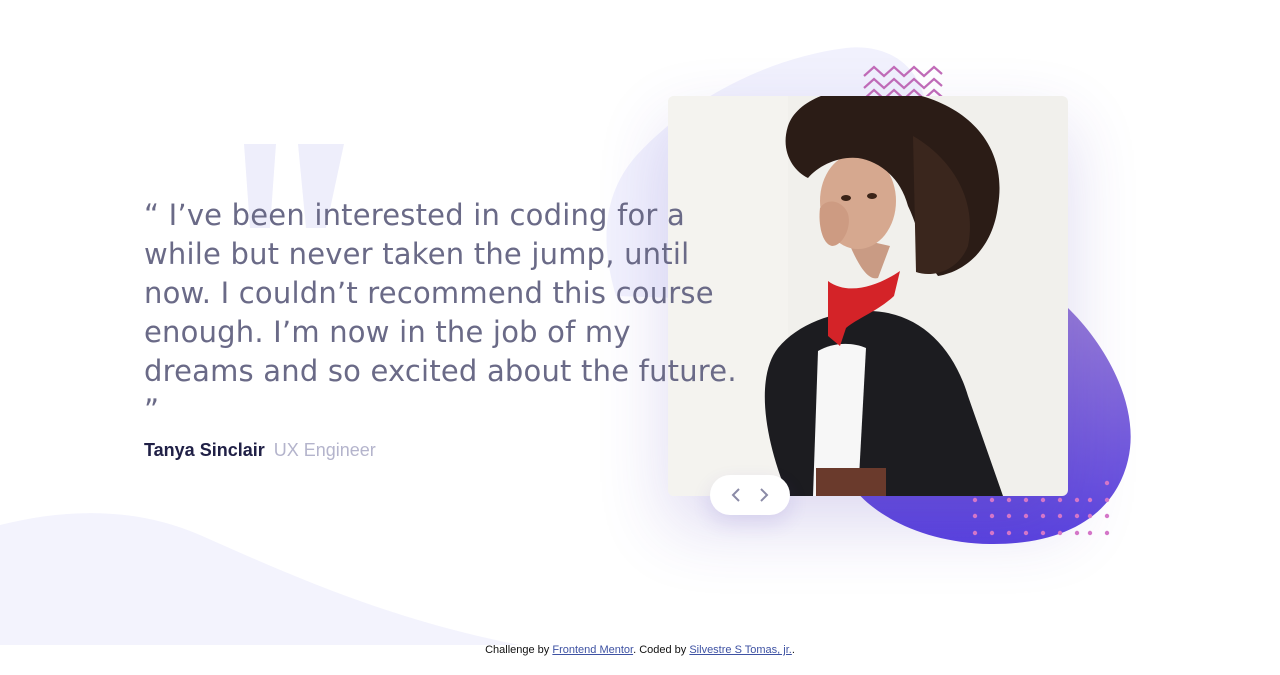  Describe the element at coordinates (592, 650) in the screenshot. I see `frontend-mentor-link: Frontend Mentor` at that location.